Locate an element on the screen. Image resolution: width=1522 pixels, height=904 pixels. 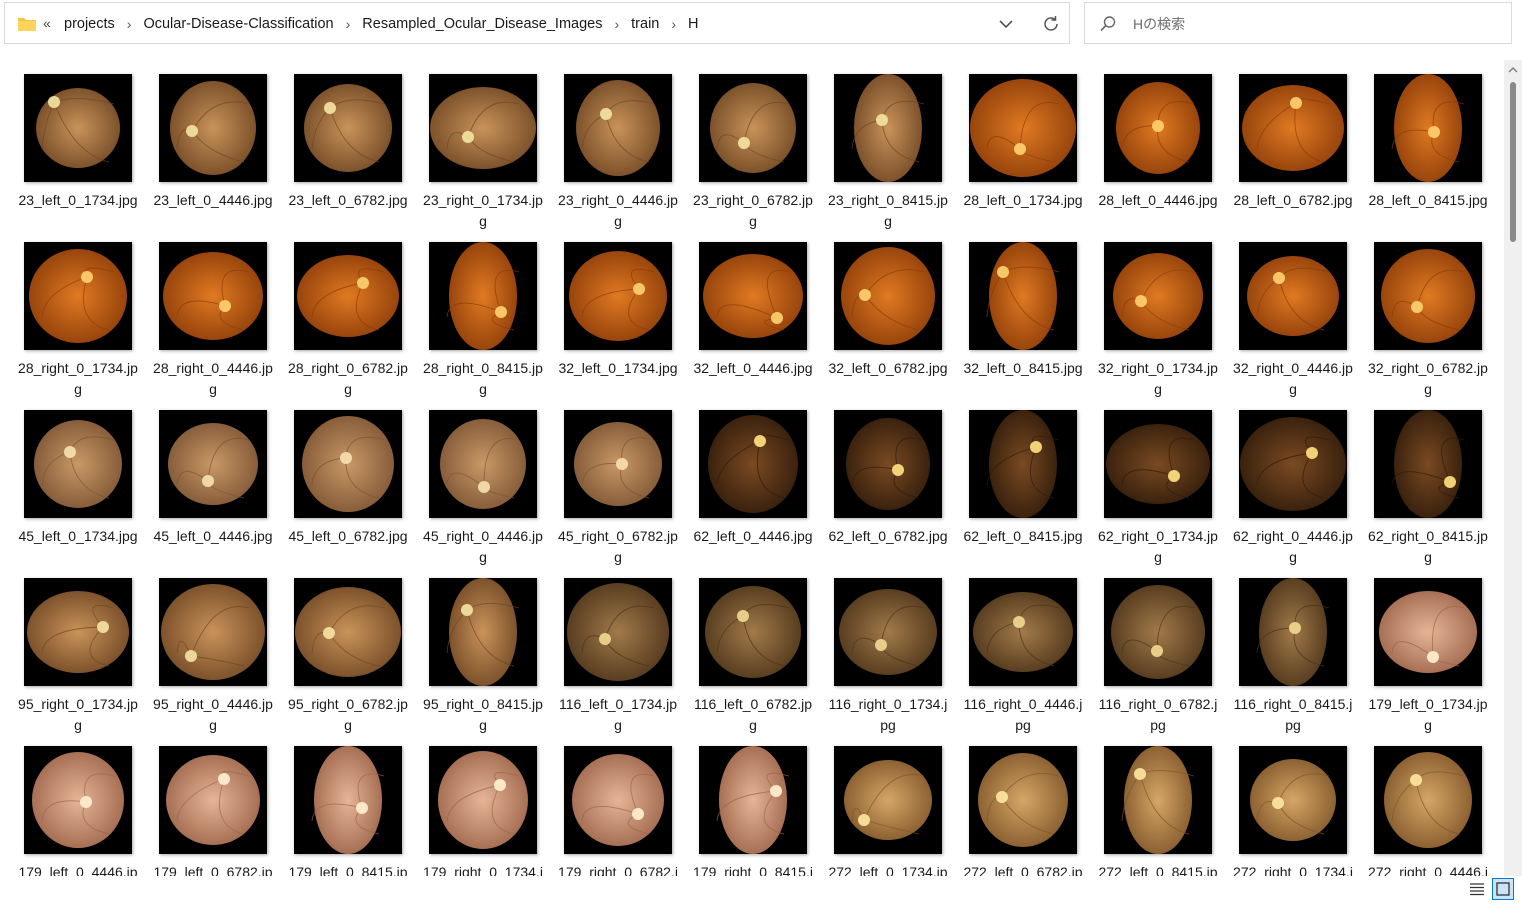
file-item: 95_right_0_1734.jpg is located at coordinates (78, 658).